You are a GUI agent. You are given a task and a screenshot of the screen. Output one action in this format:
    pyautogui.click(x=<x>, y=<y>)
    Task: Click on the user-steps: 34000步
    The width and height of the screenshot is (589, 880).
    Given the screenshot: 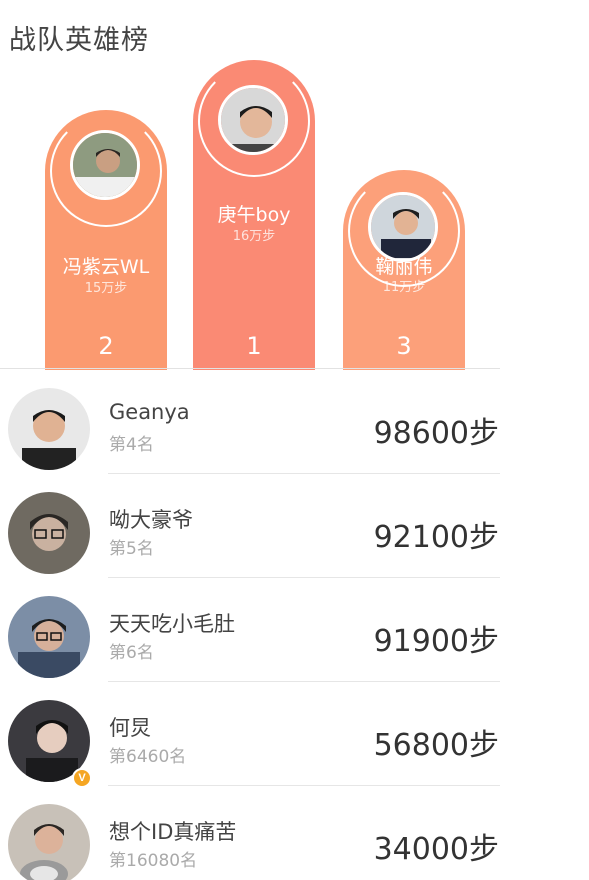 What is the action you would take?
    pyautogui.click(x=436, y=849)
    